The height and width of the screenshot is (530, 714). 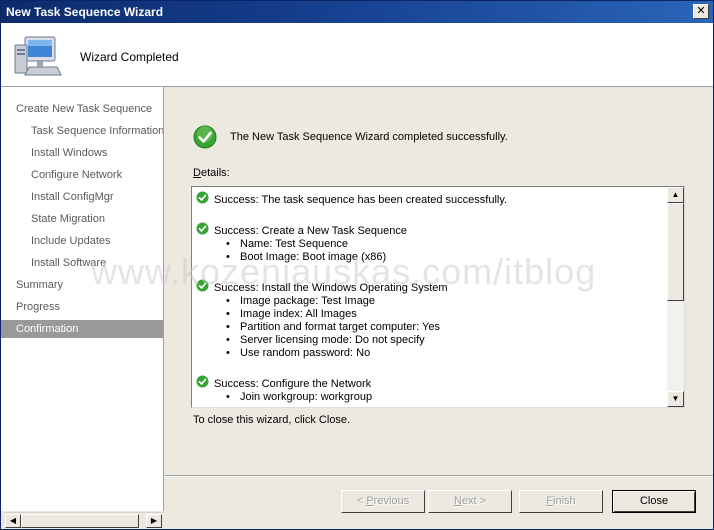 I want to click on nav-item-state-migration: State Migration, so click(x=82, y=219).